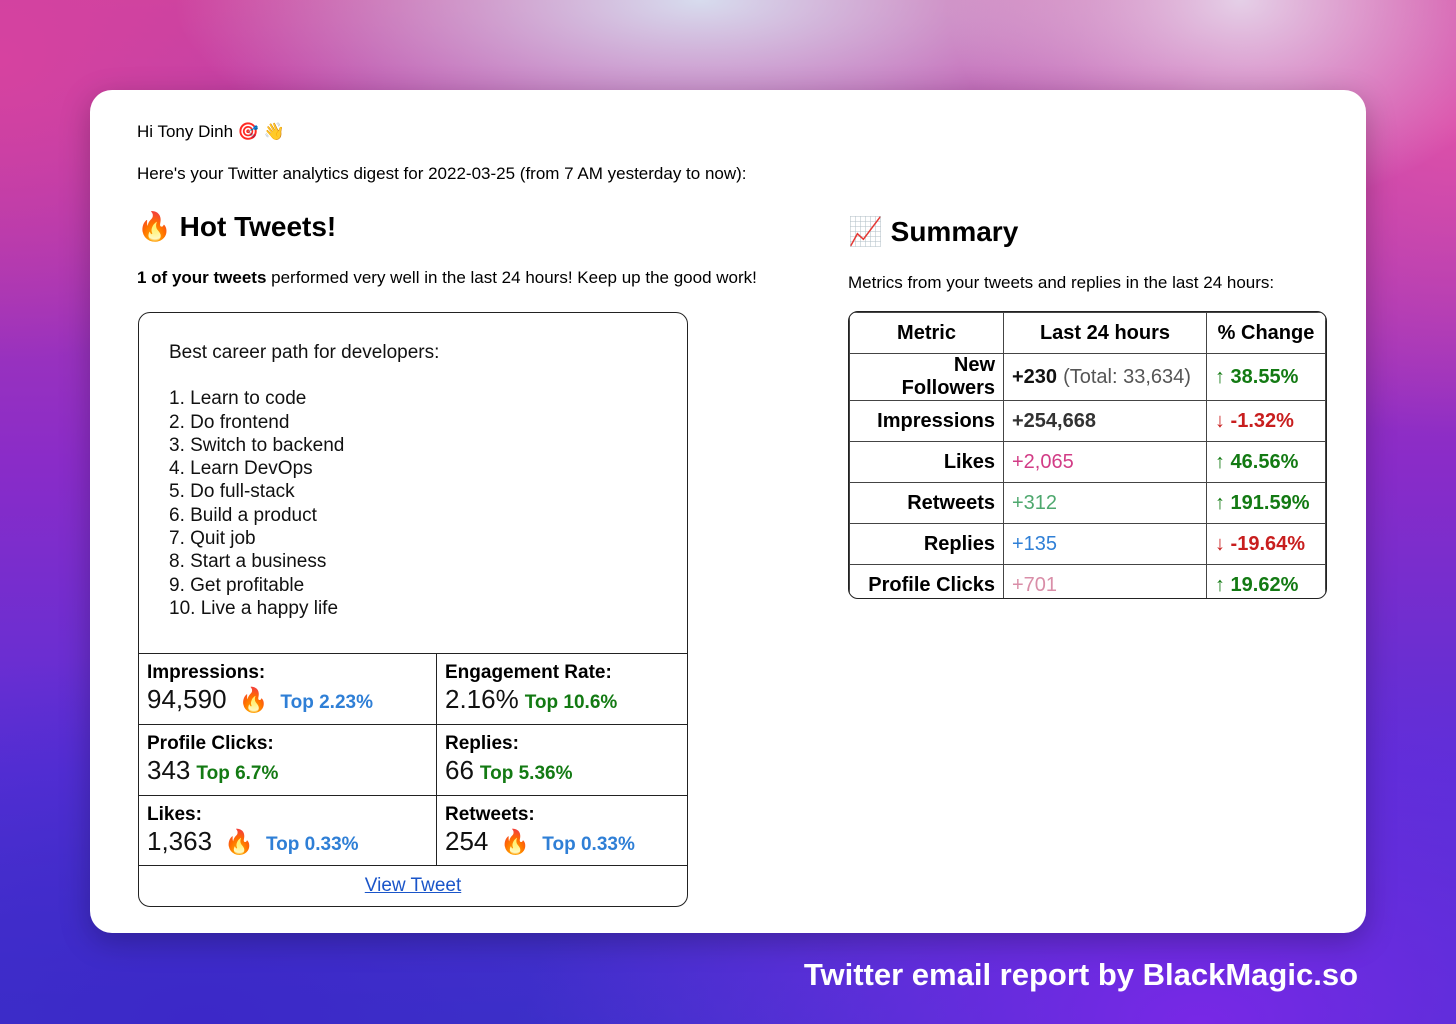 The height and width of the screenshot is (1024, 1456). I want to click on tweet-line: 10. Live a happy life, so click(254, 608).